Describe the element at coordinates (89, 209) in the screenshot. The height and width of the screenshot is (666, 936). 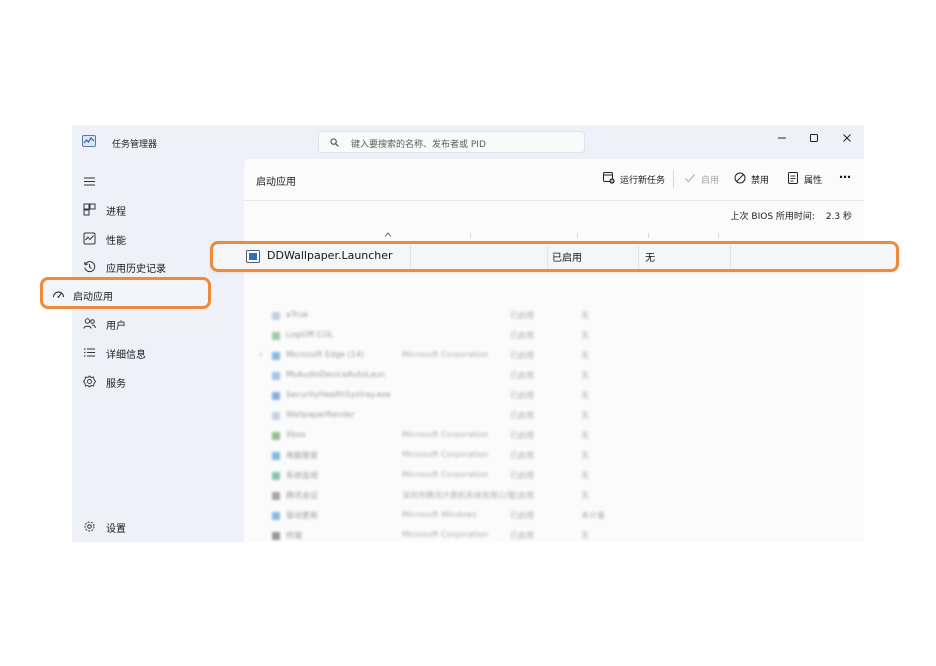
I see `processes-icon` at that location.